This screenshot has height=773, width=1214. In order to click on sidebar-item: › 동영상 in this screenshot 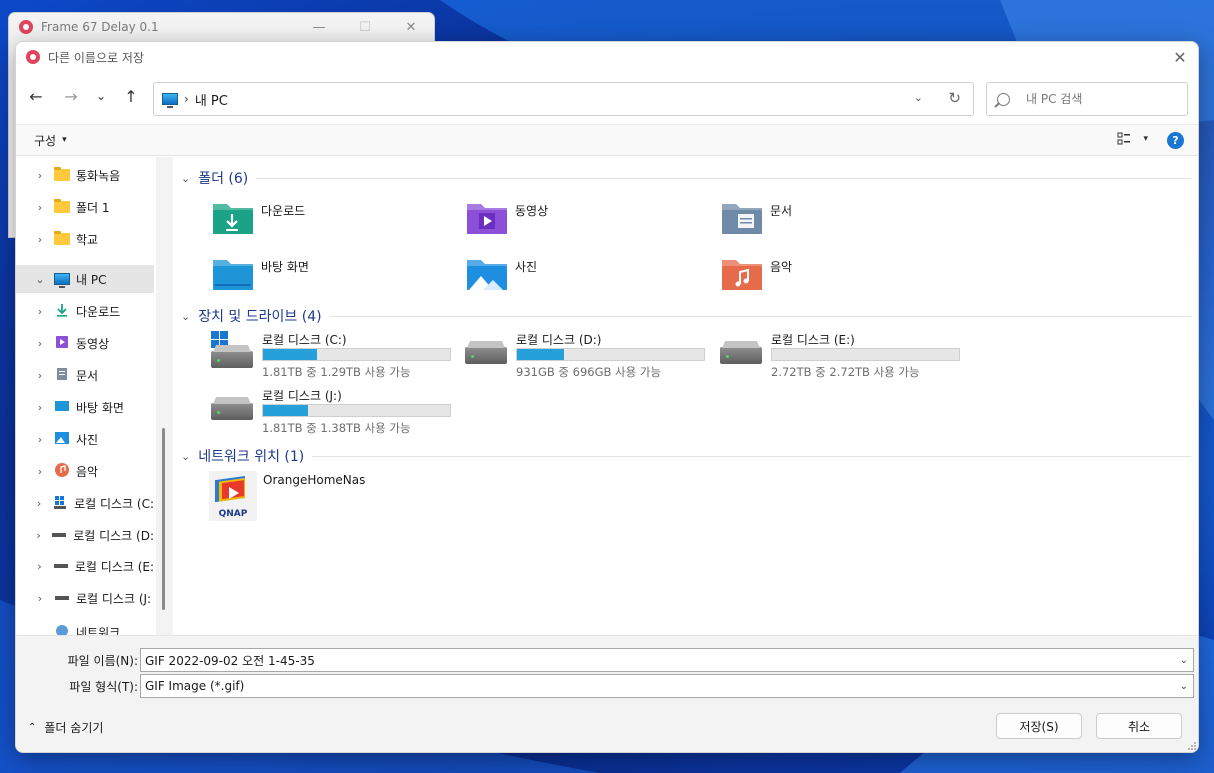, I will do `click(85, 343)`.